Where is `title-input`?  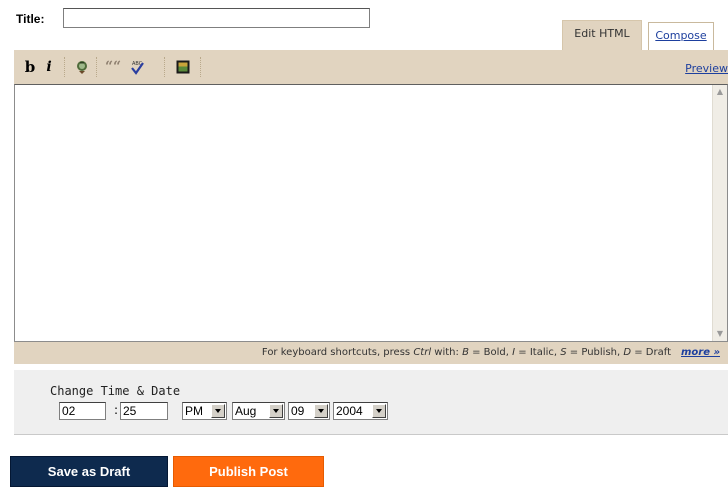 title-input is located at coordinates (216, 18).